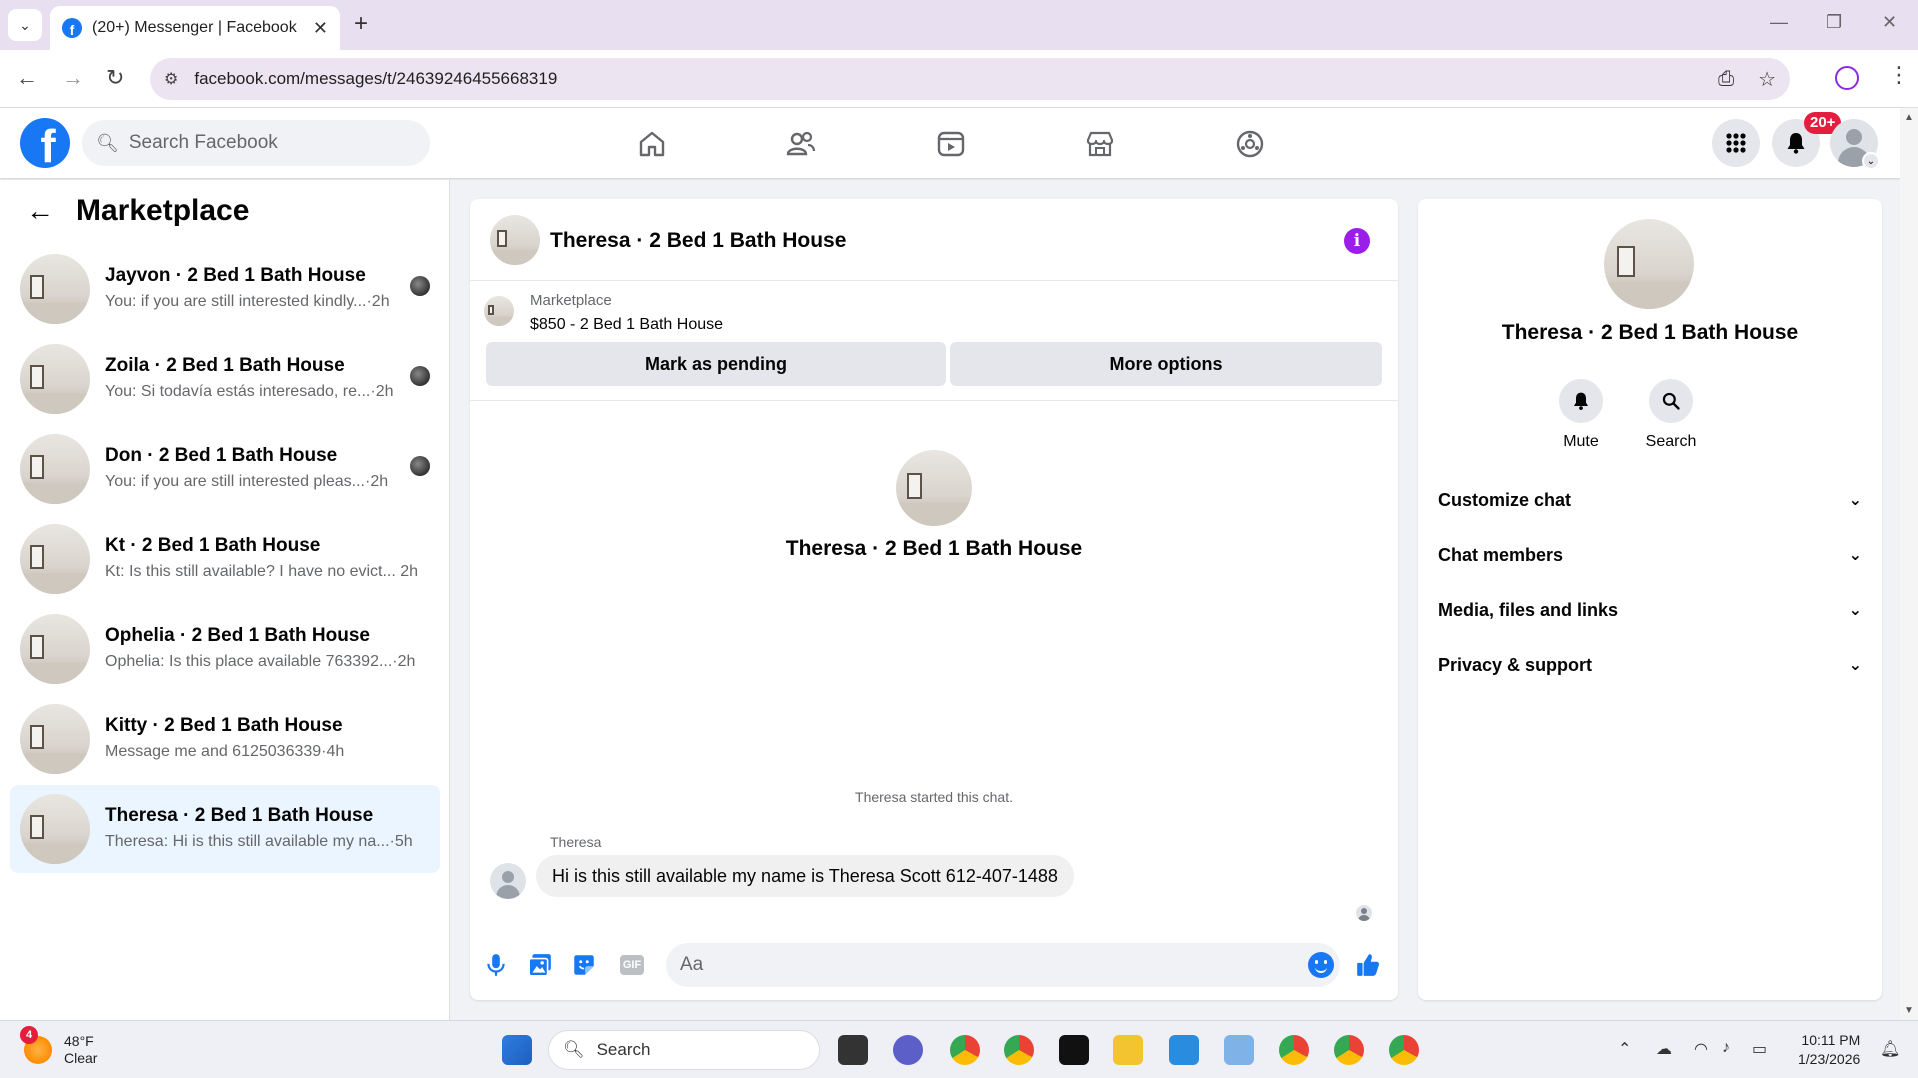  What do you see at coordinates (540, 965) in the screenshot?
I see `photo-attach-icon` at bounding box center [540, 965].